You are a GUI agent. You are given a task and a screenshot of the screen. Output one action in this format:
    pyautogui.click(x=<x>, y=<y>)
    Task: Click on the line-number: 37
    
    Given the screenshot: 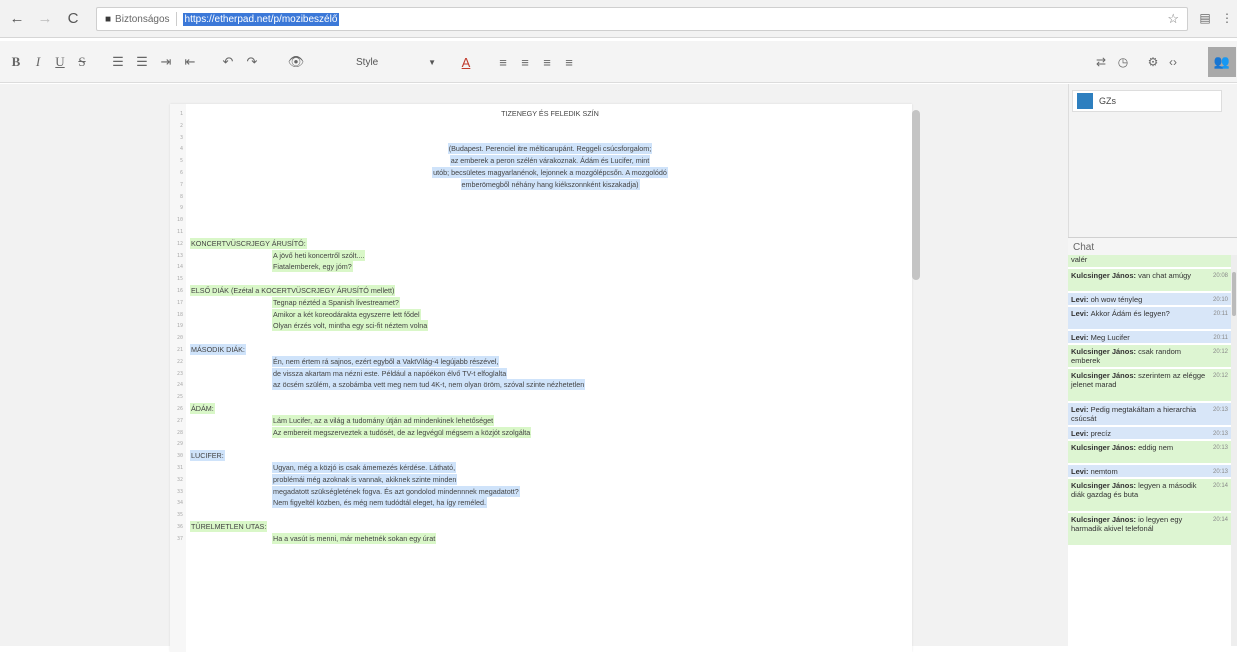 What is the action you would take?
    pyautogui.click(x=179, y=538)
    